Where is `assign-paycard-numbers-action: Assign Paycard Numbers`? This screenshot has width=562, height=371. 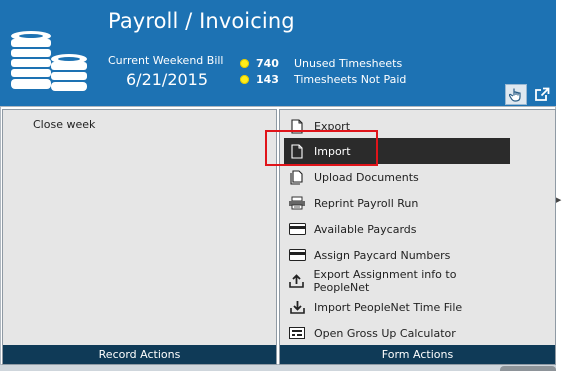
assign-paycard-numbers-action: Assign Paycard Numbers is located at coordinates (397, 255).